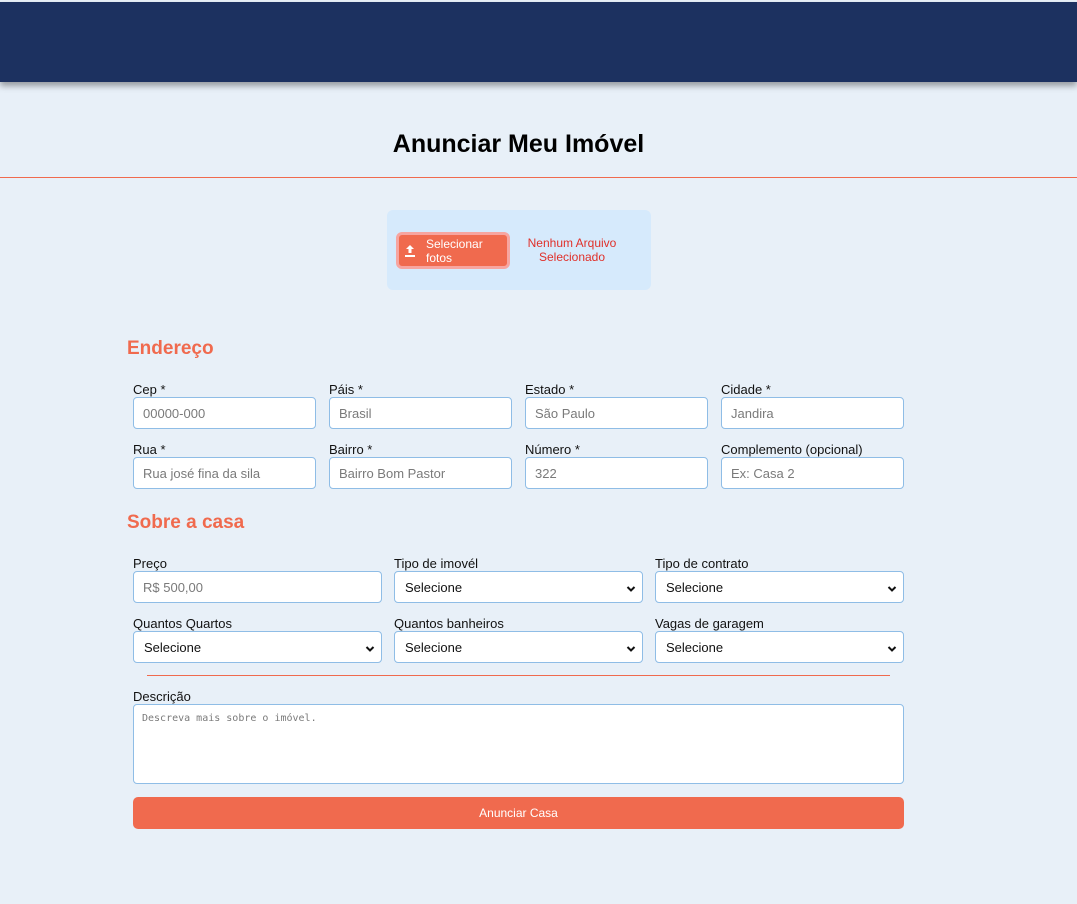 The height and width of the screenshot is (904, 1077). What do you see at coordinates (779, 587) in the screenshot?
I see `tipo-contrato-select: Selecione` at bounding box center [779, 587].